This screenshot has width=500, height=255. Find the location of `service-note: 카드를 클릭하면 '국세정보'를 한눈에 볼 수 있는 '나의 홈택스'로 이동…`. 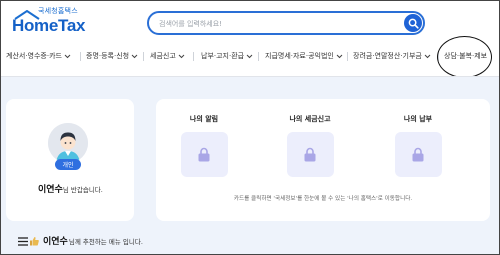

service-note: 카드를 클릭하면 '국세정보'를 한눈에 볼 수 있는 '나의 홈택스'로 이동… is located at coordinates (323, 199).